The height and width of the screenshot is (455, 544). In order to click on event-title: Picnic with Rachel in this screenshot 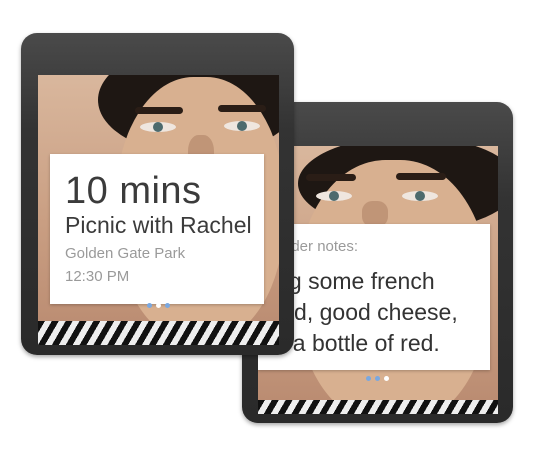, I will do `click(158, 225)`.